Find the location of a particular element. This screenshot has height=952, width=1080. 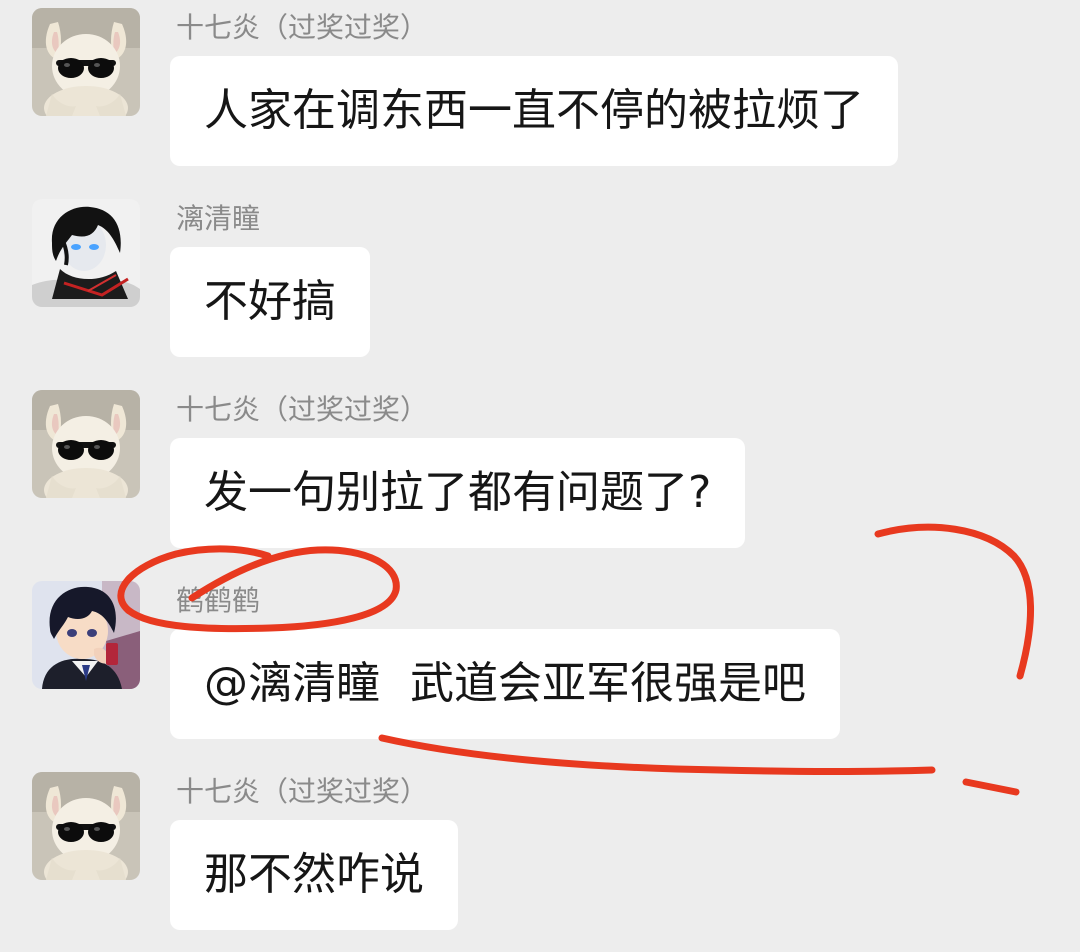

message-bubble: 人家在调东西一直不停的被拉烦了 is located at coordinates (534, 111).